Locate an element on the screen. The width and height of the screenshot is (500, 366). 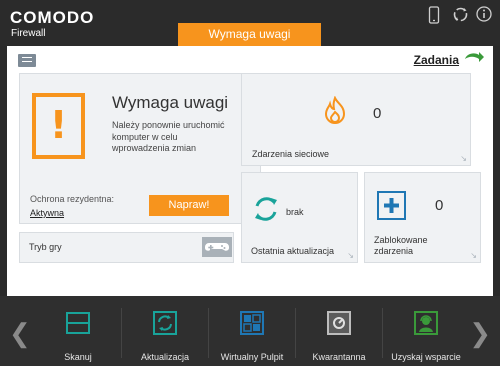
game-mode-panel: Tryb gry is located at coordinates (126, 247).